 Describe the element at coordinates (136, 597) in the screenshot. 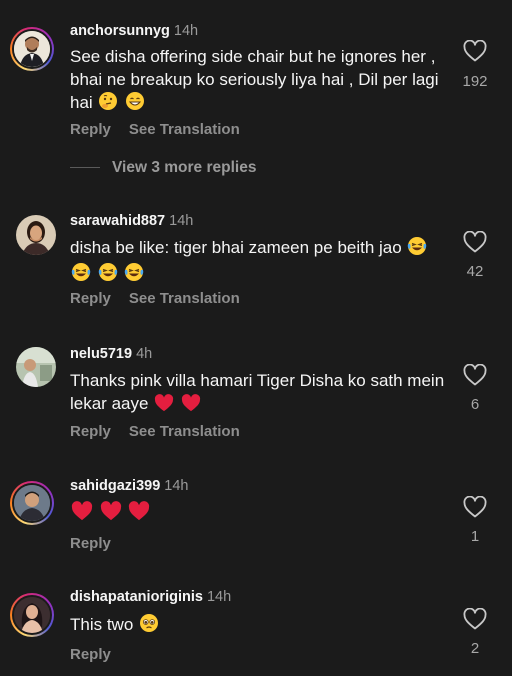

I see `username: dishapatanioriginis` at that location.